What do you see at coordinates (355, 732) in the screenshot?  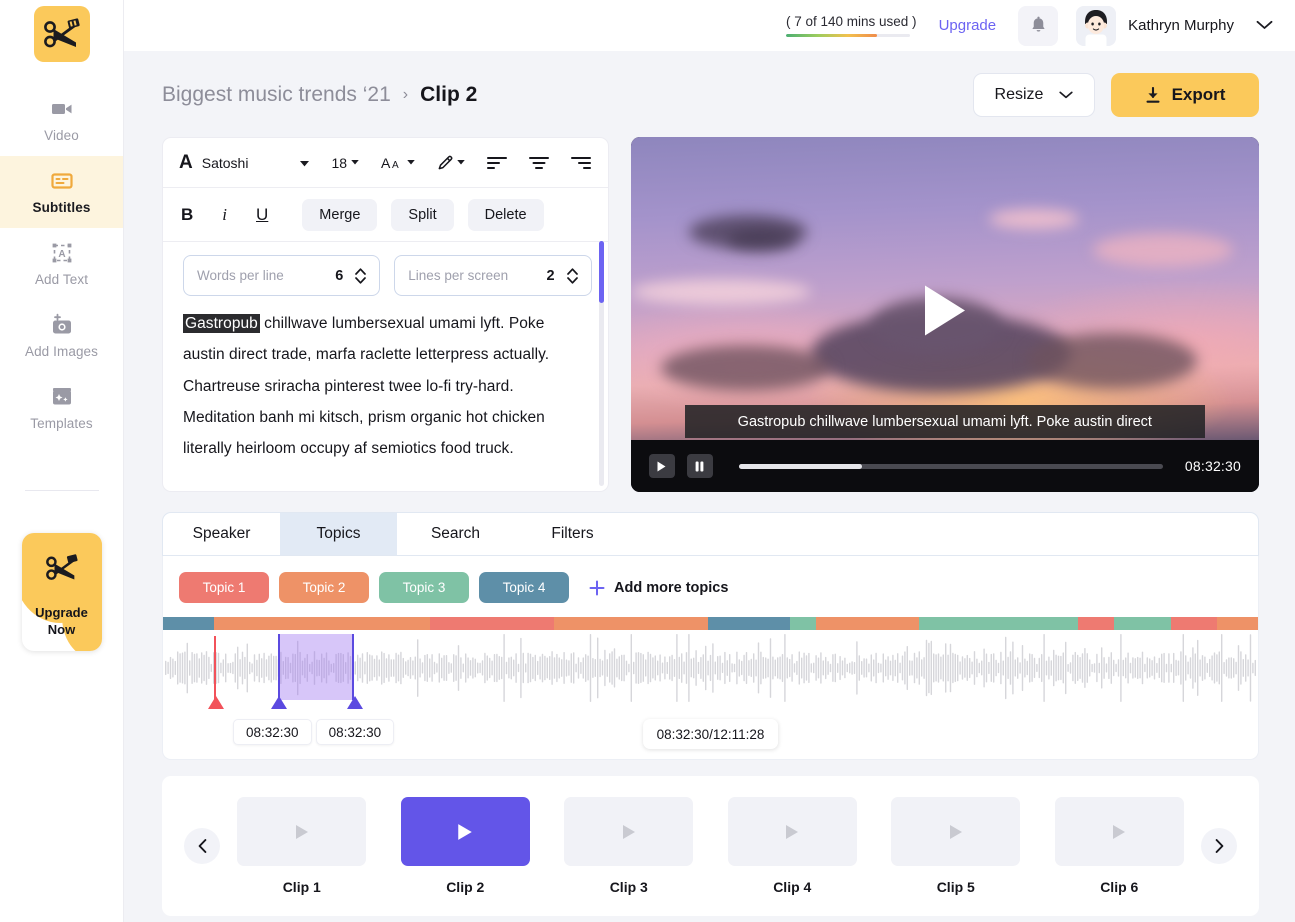 I see `selection-end-time: 08:32:30` at bounding box center [355, 732].